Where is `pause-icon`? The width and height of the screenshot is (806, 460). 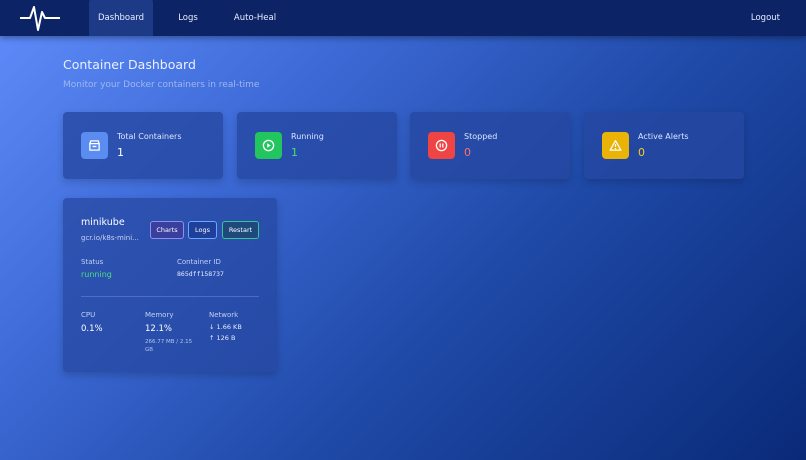 pause-icon is located at coordinates (441, 145).